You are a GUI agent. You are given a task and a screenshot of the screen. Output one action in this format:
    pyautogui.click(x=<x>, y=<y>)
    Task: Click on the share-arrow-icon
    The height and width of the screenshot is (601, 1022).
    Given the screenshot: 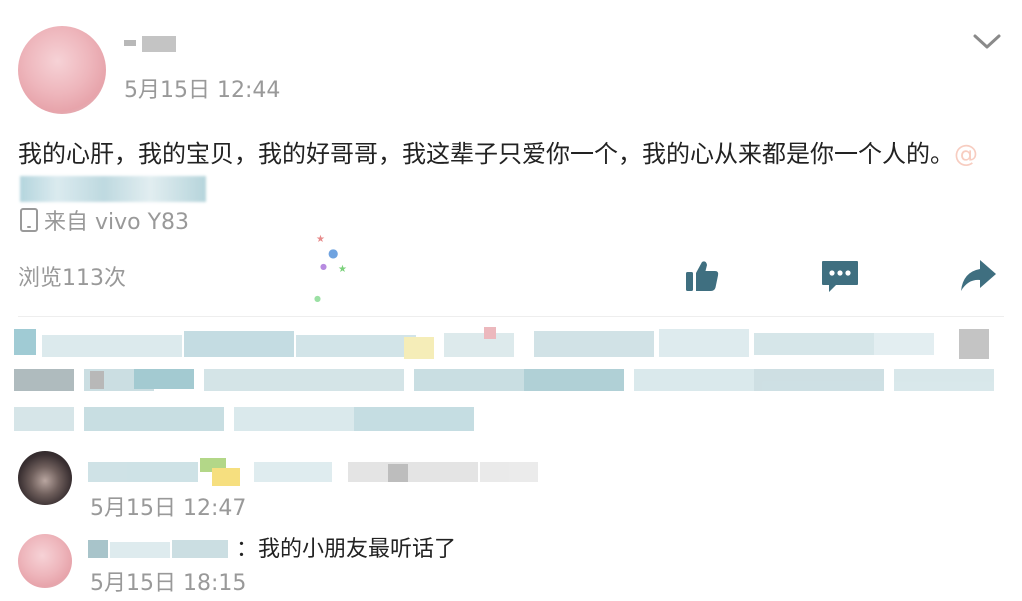 What is the action you would take?
    pyautogui.click(x=978, y=275)
    